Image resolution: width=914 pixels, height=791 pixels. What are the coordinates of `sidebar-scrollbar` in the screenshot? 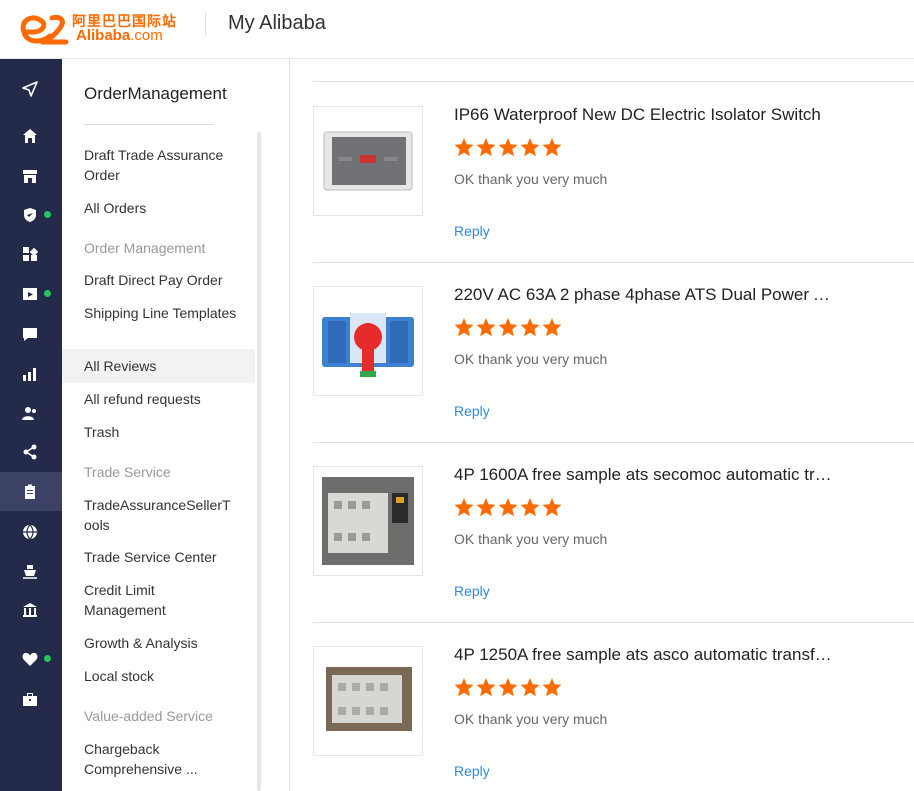 It's located at (259, 461).